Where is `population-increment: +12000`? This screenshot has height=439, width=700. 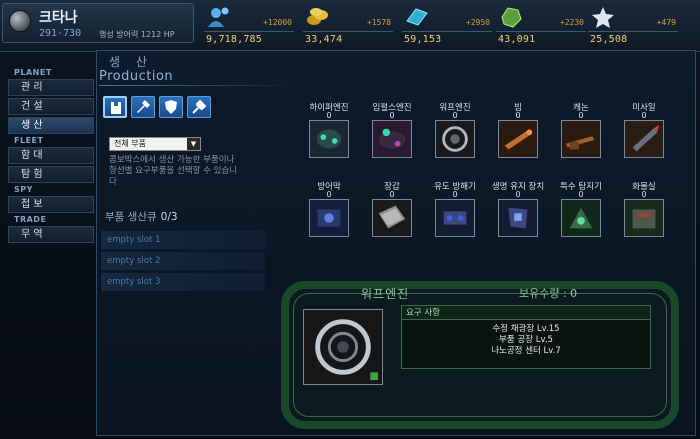
population-increment: +12000 is located at coordinates (277, 22).